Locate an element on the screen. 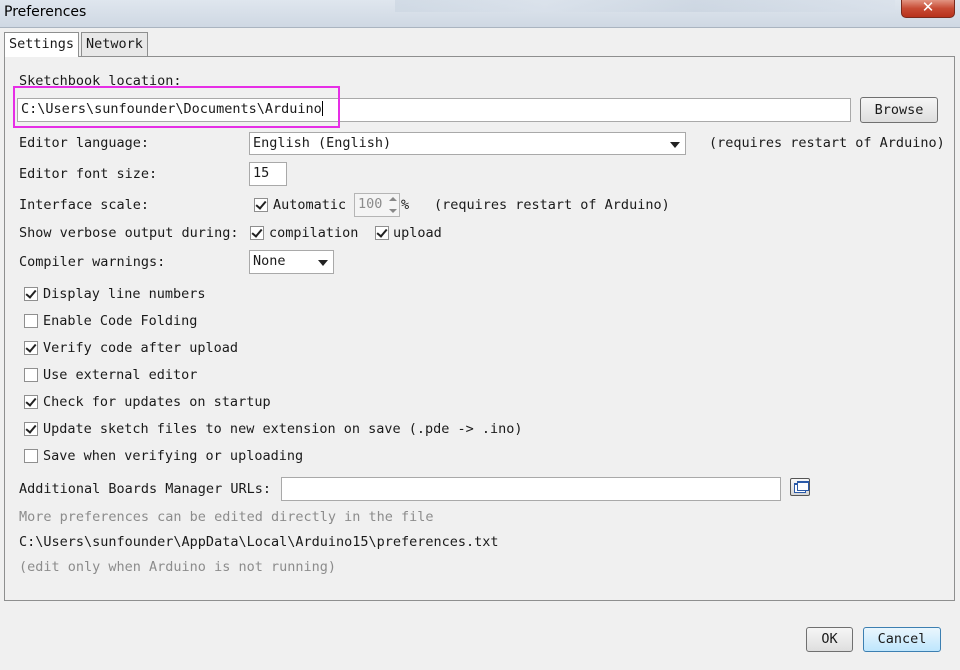 The height and width of the screenshot is (670, 960). interface-scale-spinner: 100 is located at coordinates (377, 205).